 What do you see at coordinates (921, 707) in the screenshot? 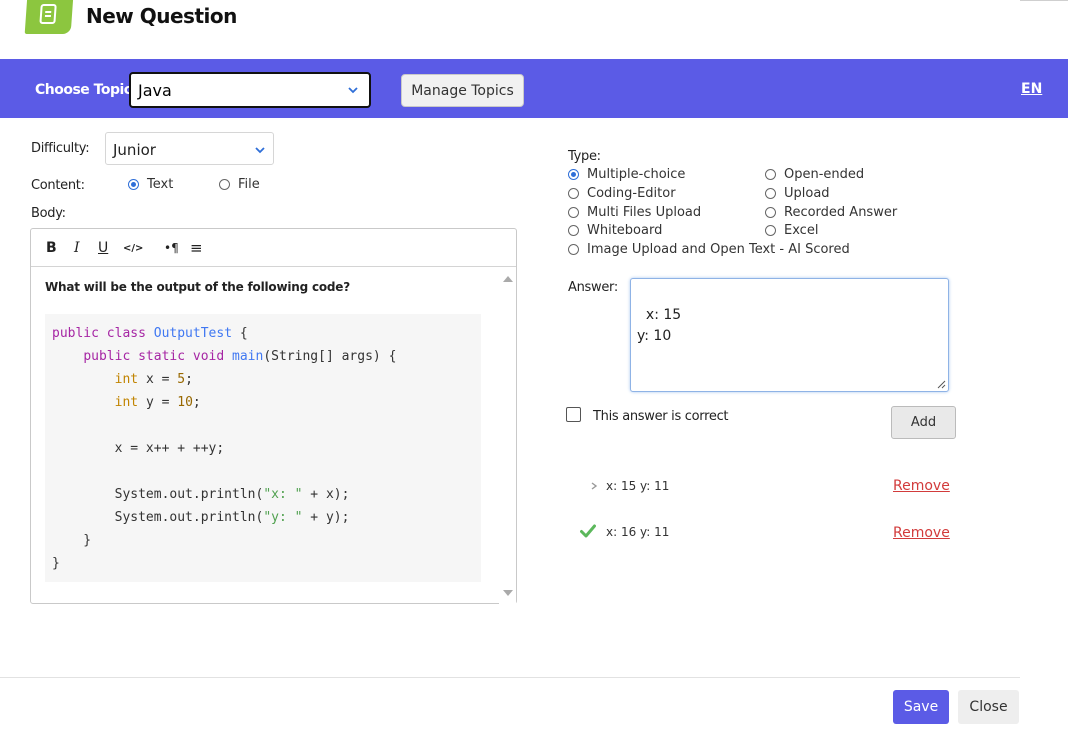
I see `save-button: Save` at bounding box center [921, 707].